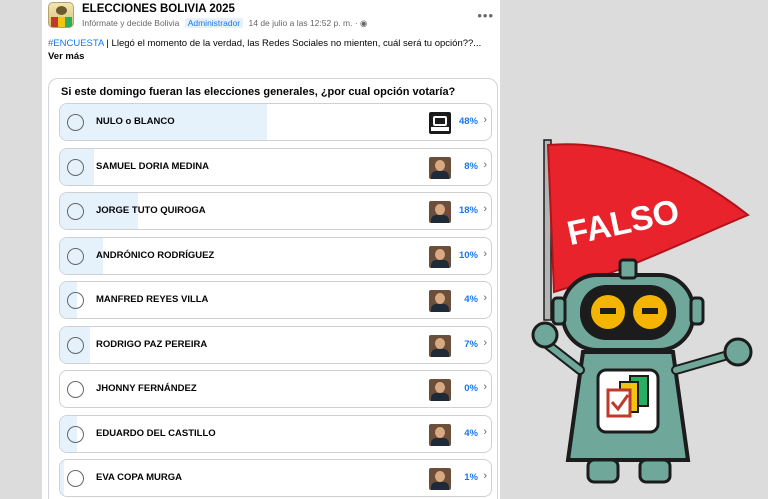  Describe the element at coordinates (275, 255) in the screenshot. I see `poll-option: ANDRÓNICO RODRÍGUEZ 10% ›` at that location.